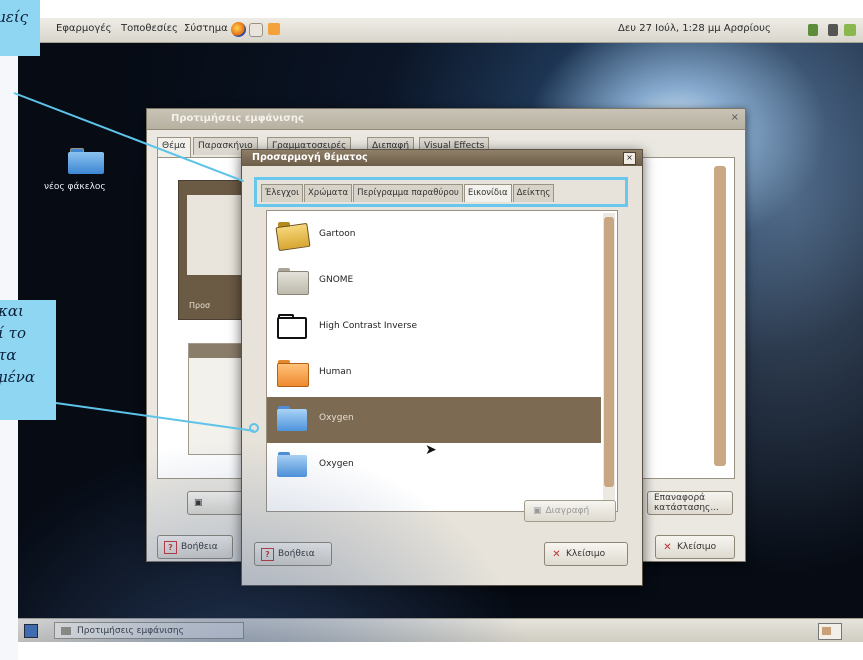 This screenshot has height=660, width=863. Describe the element at coordinates (13, 333) in the screenshot. I see `callout-mid-line: ί το` at that location.